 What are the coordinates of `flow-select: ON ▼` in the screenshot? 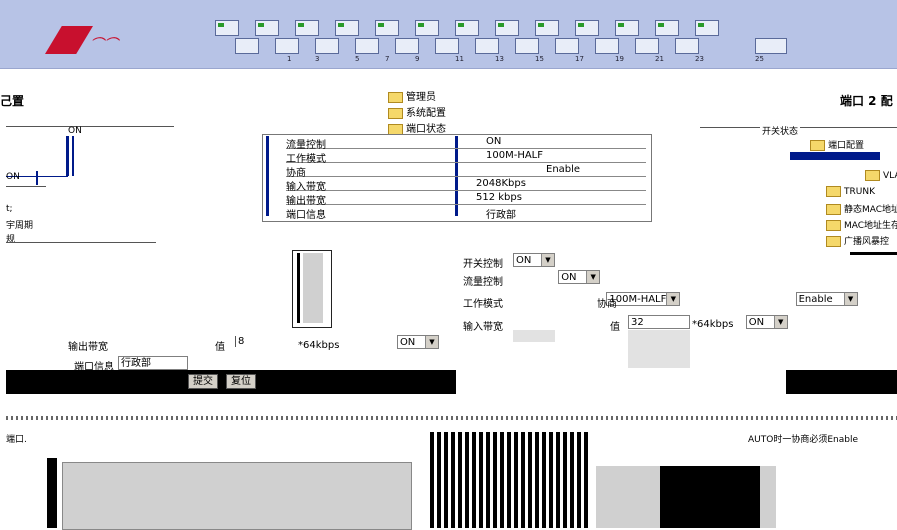 It's located at (579, 277).